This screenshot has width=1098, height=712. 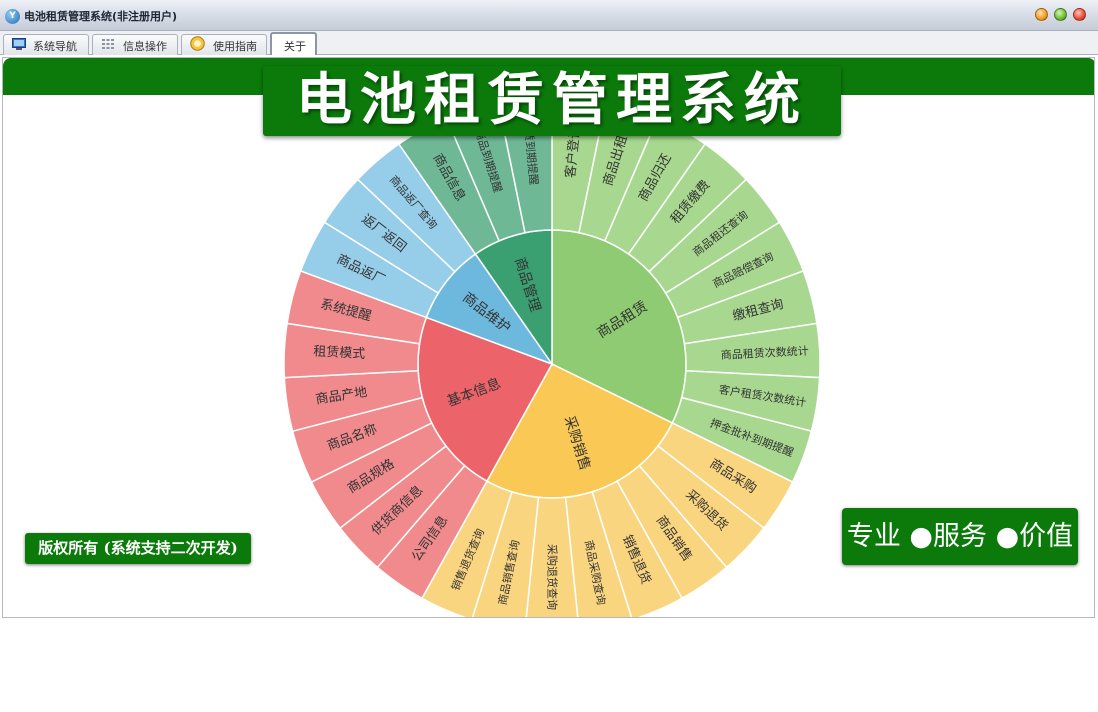 What do you see at coordinates (235, 46) in the screenshot?
I see `tab-label: 使用指南` at bounding box center [235, 46].